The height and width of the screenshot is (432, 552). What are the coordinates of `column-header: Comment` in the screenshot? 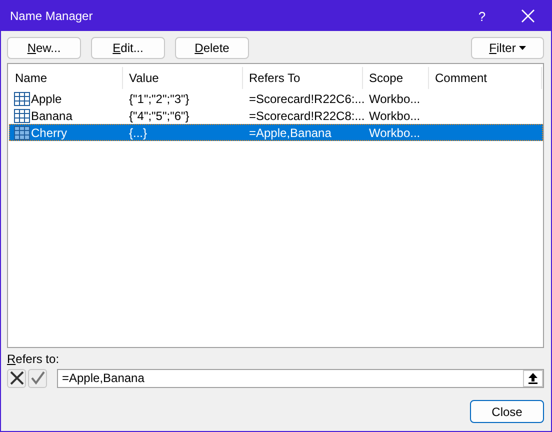 It's located at (485, 78).